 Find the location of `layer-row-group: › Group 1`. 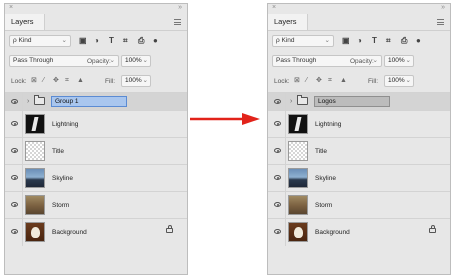

layer-row-group: › Group 1 is located at coordinates (96, 101).